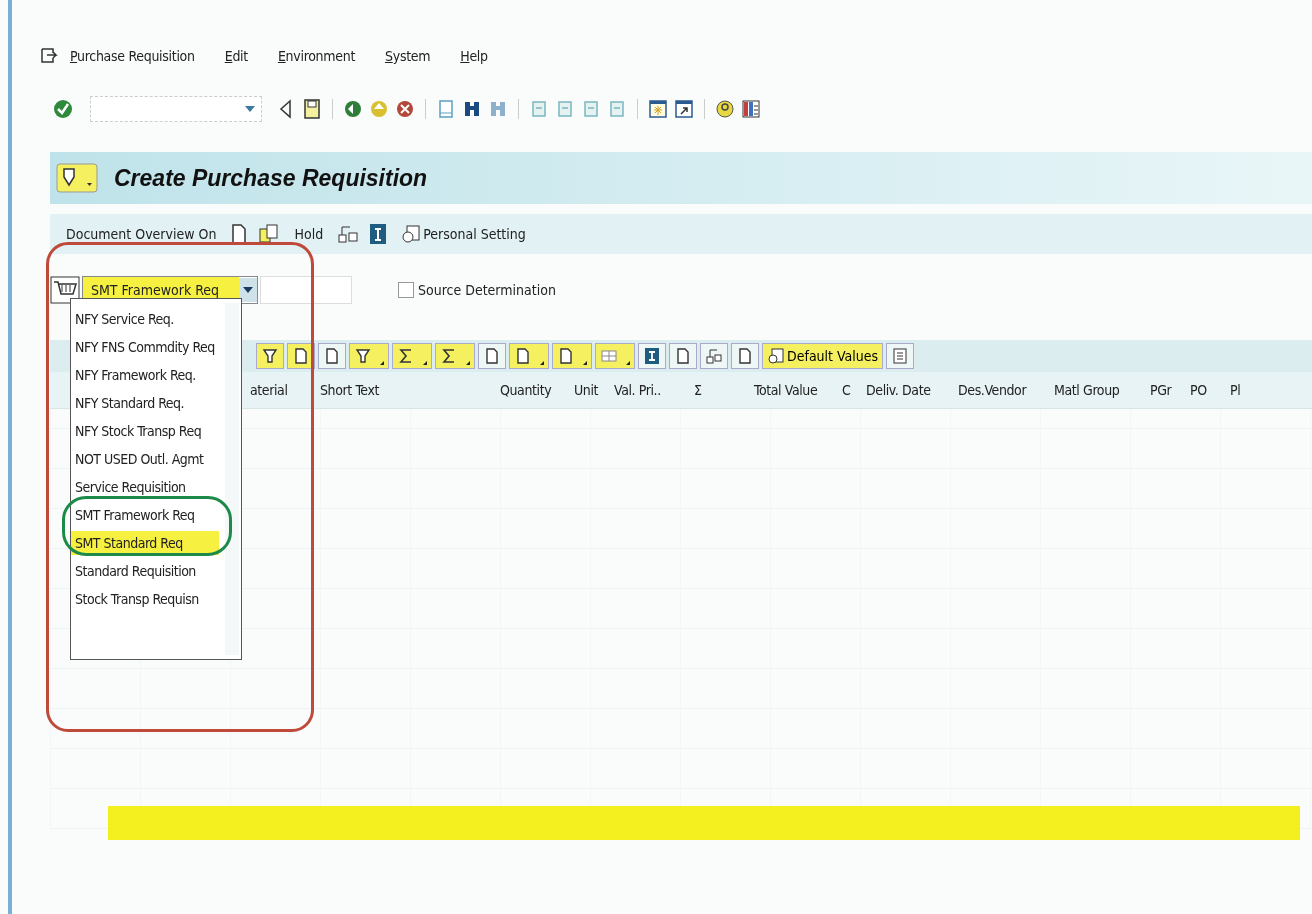 The height and width of the screenshot is (914, 1312). What do you see at coordinates (850, 390) in the screenshot?
I see `column-header: C` at bounding box center [850, 390].